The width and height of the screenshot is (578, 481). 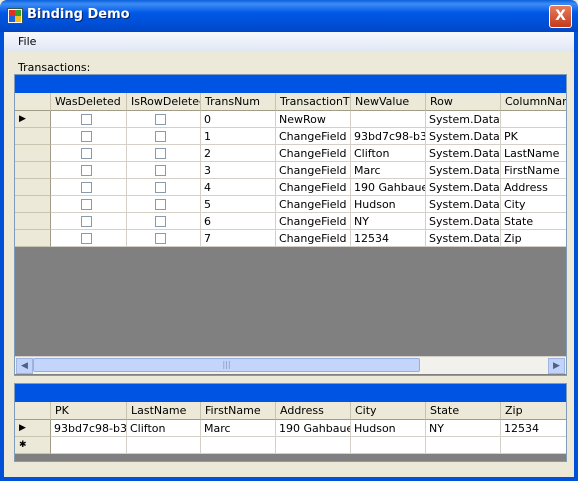 What do you see at coordinates (238, 153) in the screenshot?
I see `cell-transnum: 2` at bounding box center [238, 153].